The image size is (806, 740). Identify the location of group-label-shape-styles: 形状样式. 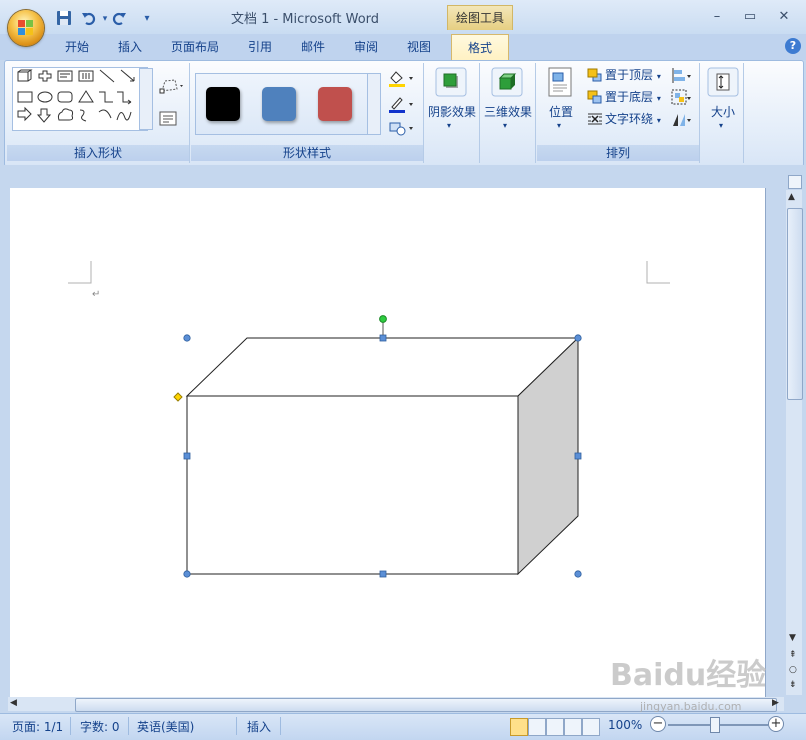
(307, 153).